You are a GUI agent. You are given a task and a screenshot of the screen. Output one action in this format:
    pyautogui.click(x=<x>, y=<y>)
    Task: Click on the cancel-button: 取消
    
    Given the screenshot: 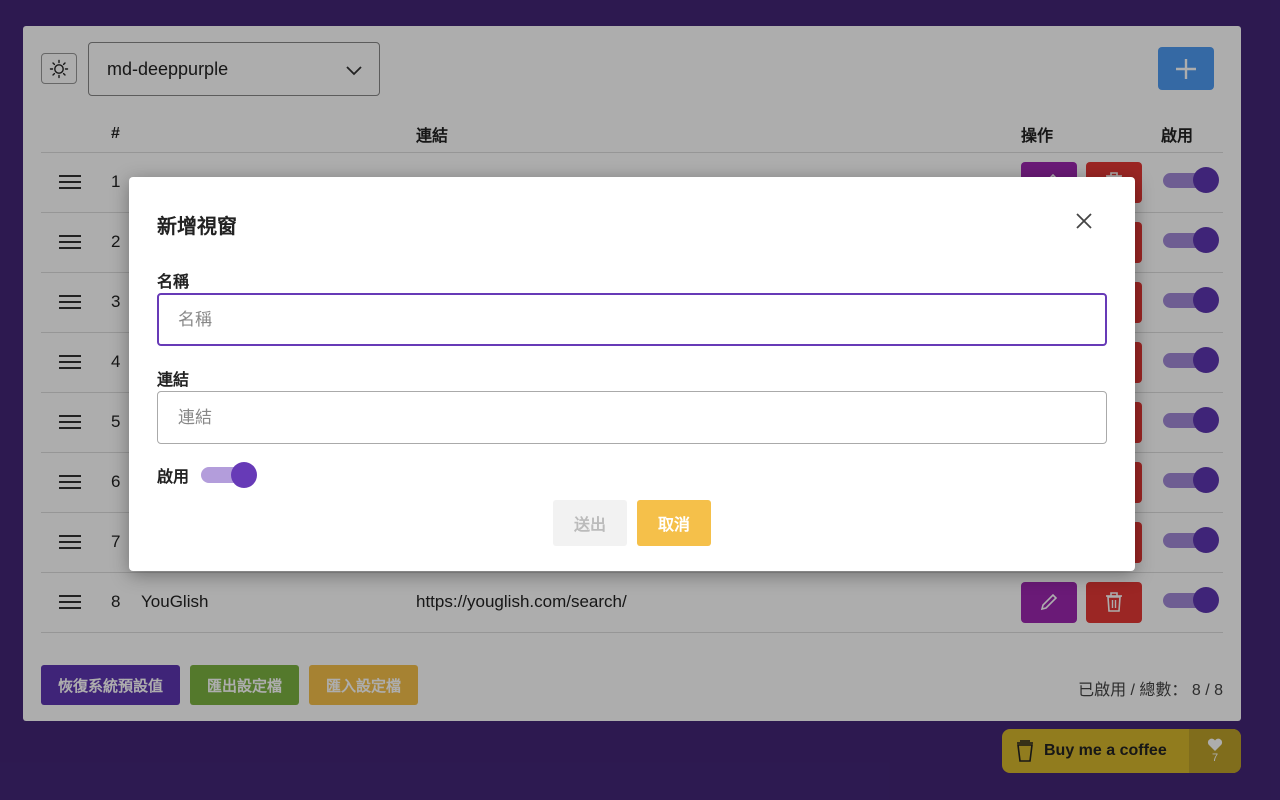 What is the action you would take?
    pyautogui.click(x=674, y=523)
    